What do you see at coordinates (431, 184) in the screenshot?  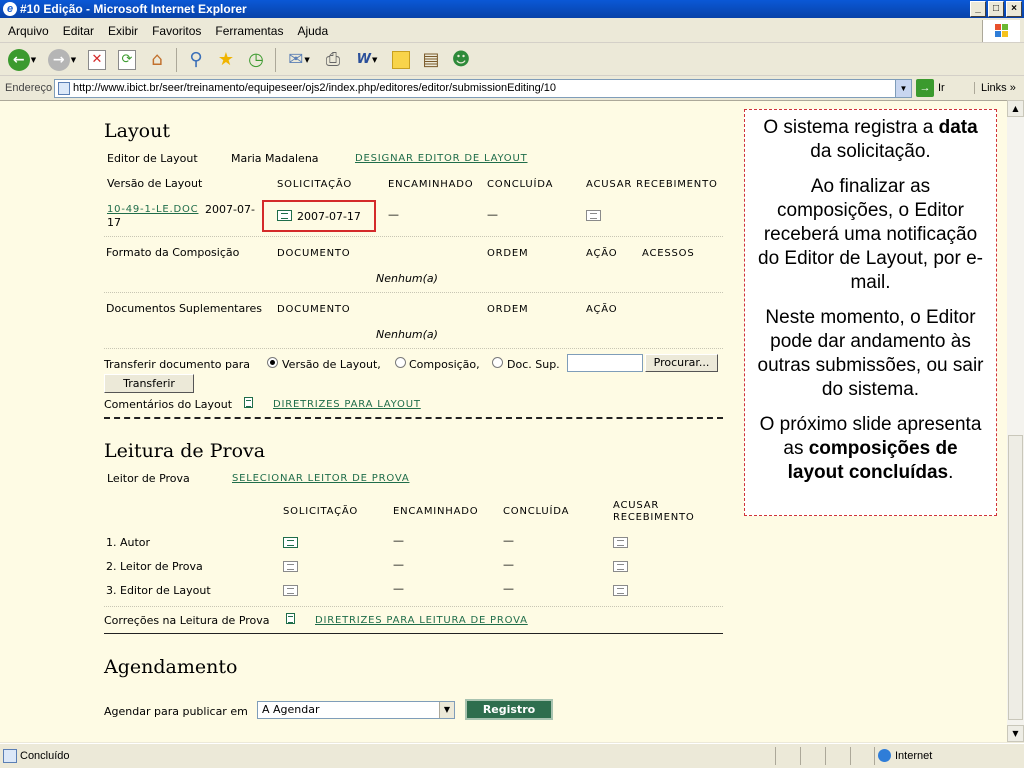 I see `col-encaminhado: ENCAMINHADO` at bounding box center [431, 184].